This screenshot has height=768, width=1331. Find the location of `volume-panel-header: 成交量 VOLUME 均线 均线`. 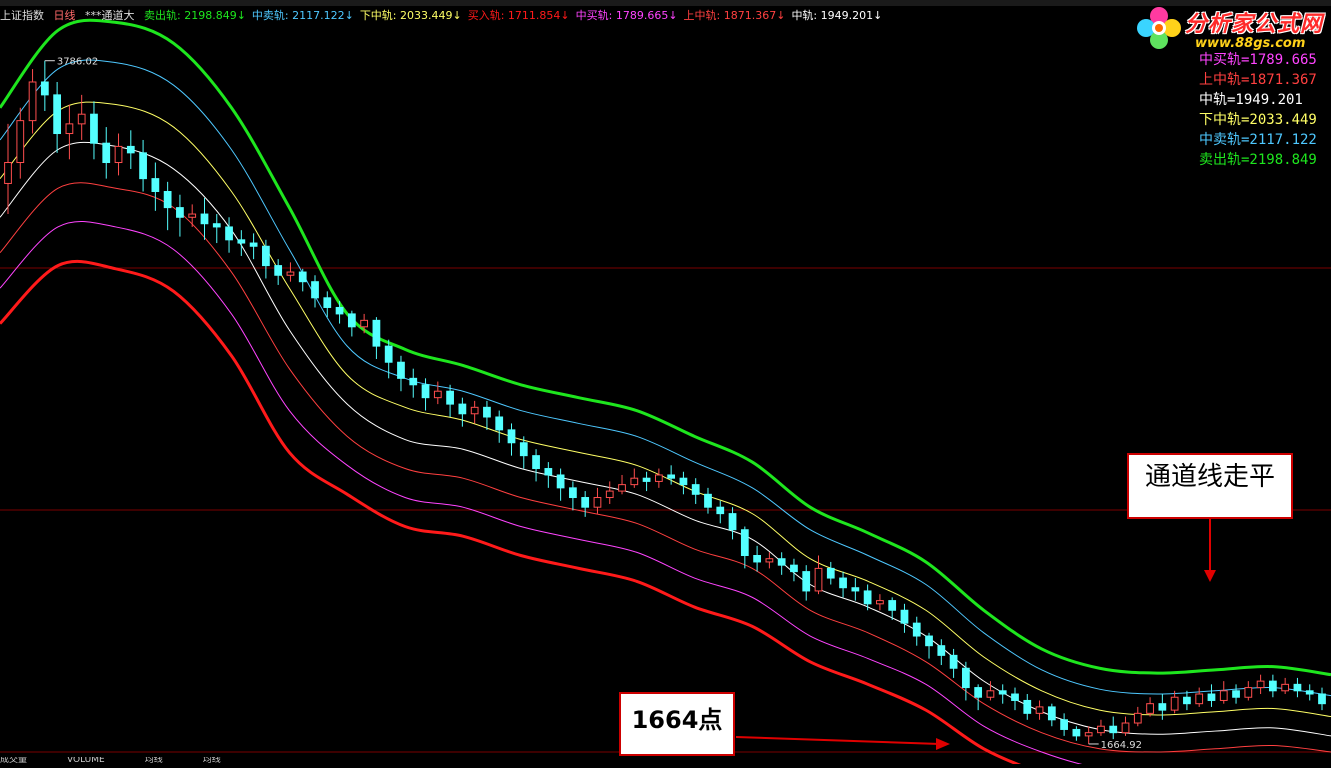

volume-panel-header: 成交量 VOLUME 均线 均线 is located at coordinates (665, 760).